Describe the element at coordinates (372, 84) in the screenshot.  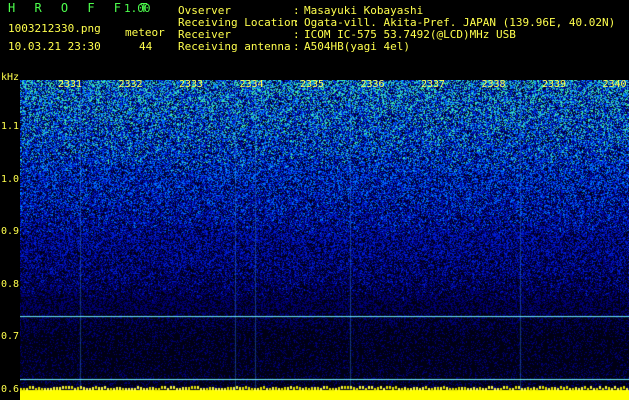
I see `x-tick-label: 2336` at that location.